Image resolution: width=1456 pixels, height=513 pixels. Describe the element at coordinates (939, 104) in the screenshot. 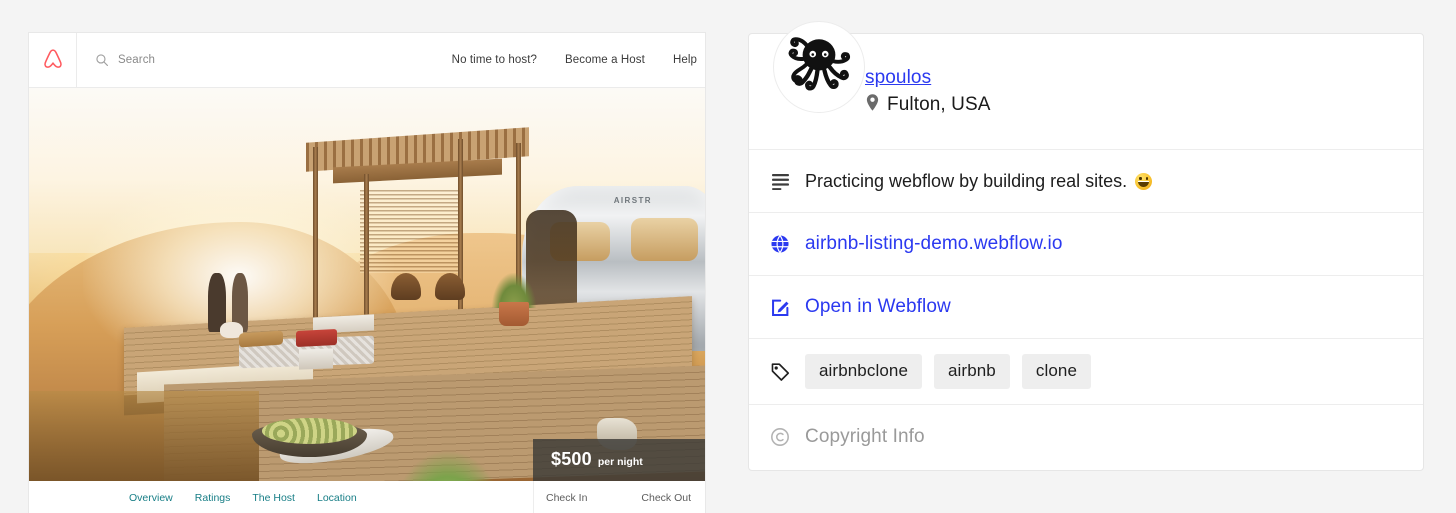

I see `location-text: Fulton, USA` at that location.